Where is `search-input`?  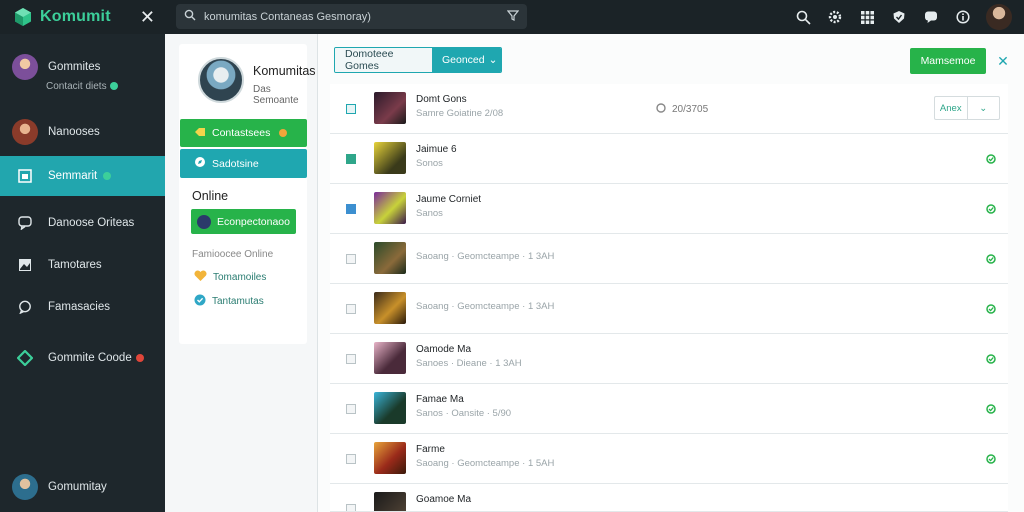
search-input is located at coordinates (351, 16).